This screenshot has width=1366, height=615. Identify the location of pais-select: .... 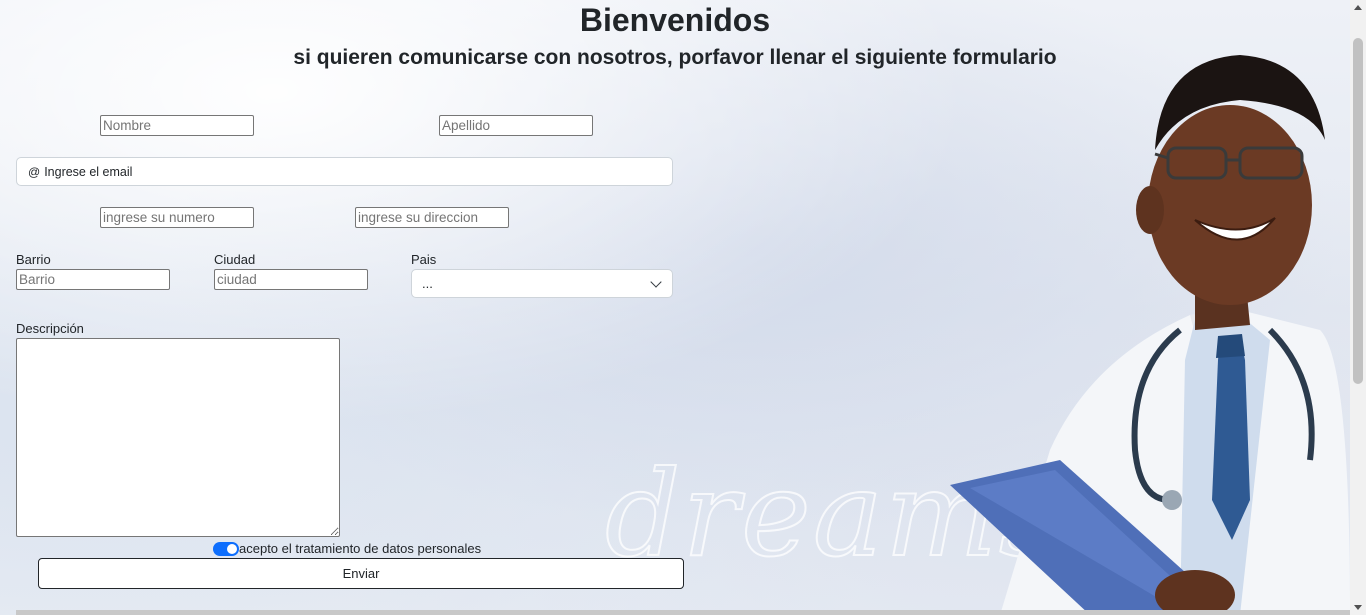
(542, 283).